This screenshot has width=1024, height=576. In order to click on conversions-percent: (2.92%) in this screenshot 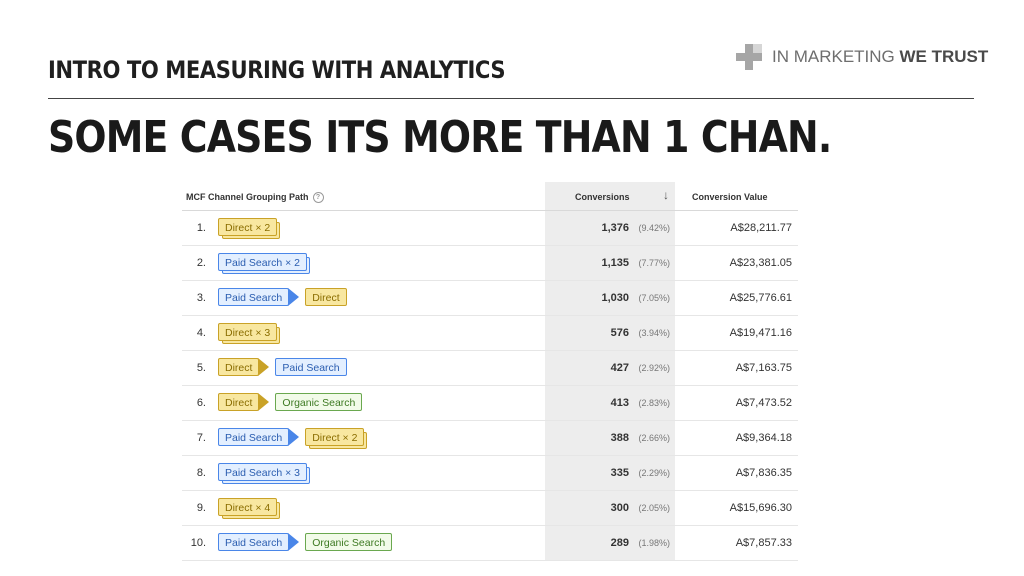, I will do `click(654, 368)`.